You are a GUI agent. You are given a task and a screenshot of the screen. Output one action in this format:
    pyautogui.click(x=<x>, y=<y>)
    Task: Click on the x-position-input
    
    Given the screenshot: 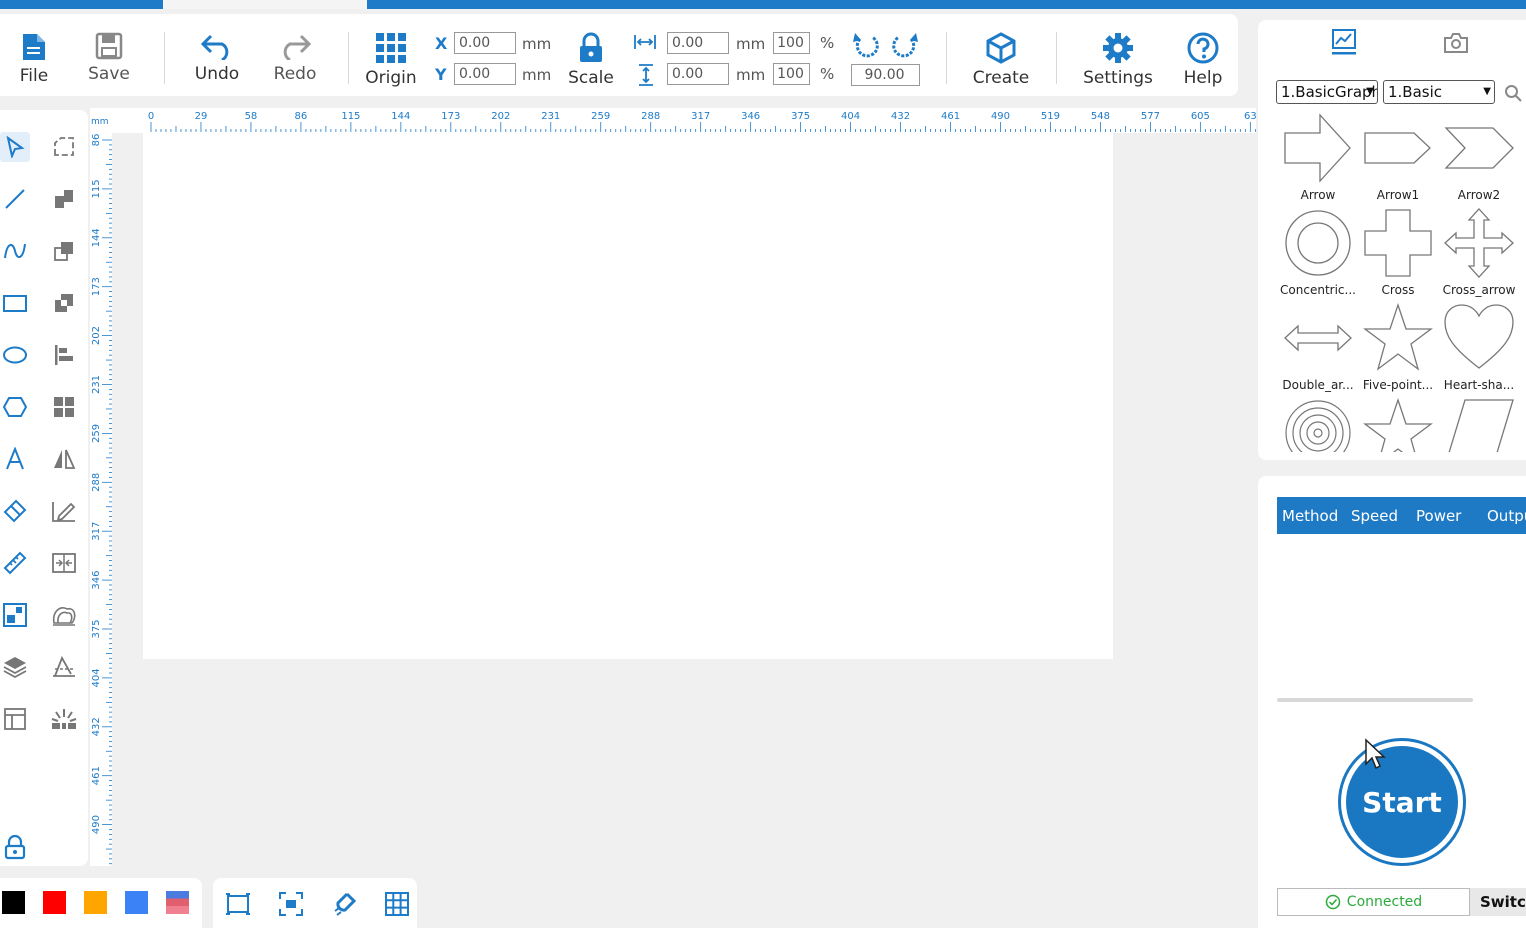 What is the action you would take?
    pyautogui.click(x=485, y=43)
    